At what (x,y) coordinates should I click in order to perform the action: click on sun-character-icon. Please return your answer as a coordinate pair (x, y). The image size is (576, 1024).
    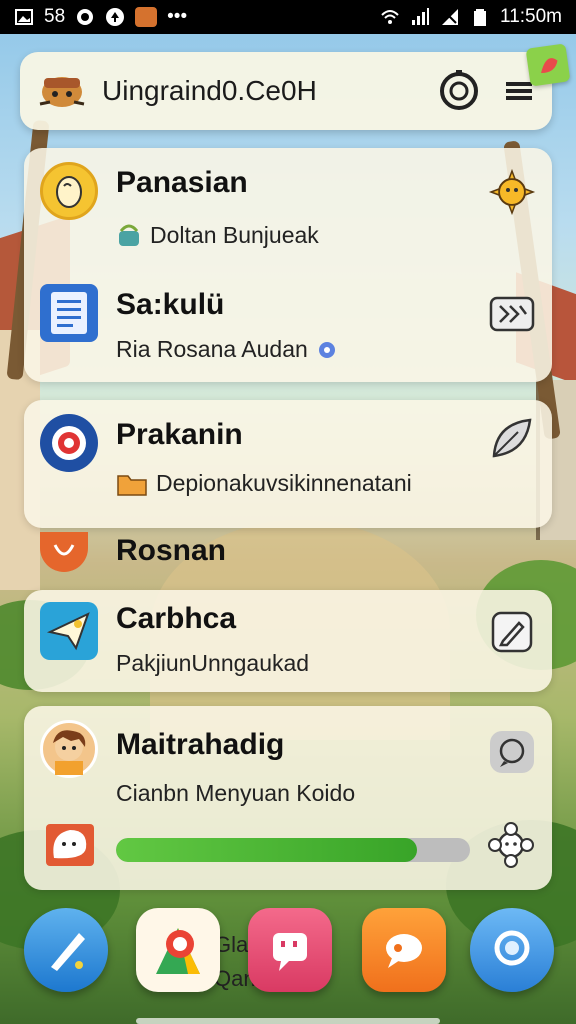
    Looking at the image, I should click on (512, 192).